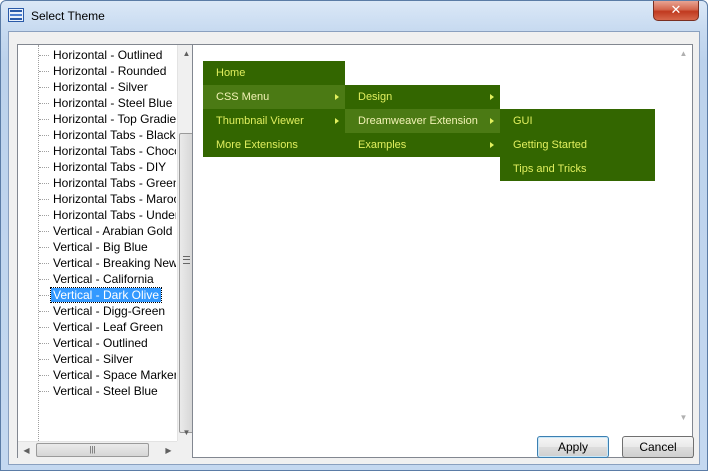 The height and width of the screenshot is (471, 708). Describe the element at coordinates (114, 263) in the screenshot. I see `tree-item-label: Vertical - Breaking News` at that location.